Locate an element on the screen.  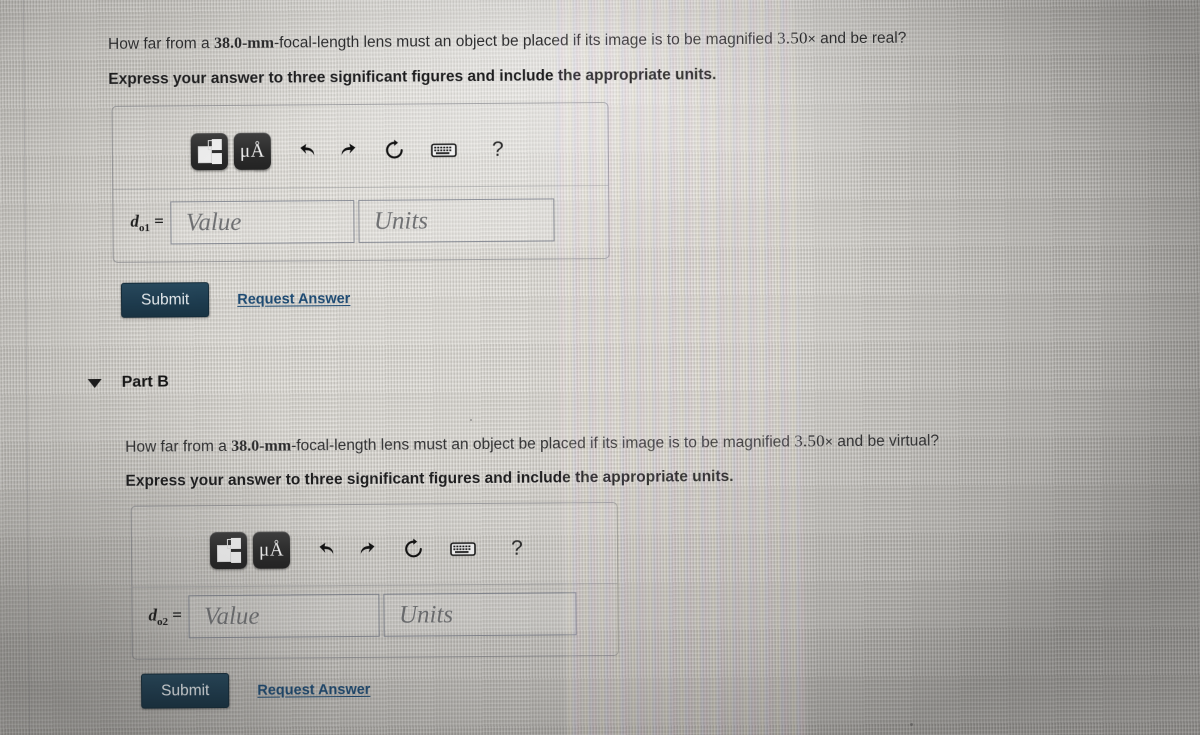
part-b-answer-row: do2 = Value Units is located at coordinates (363, 615).